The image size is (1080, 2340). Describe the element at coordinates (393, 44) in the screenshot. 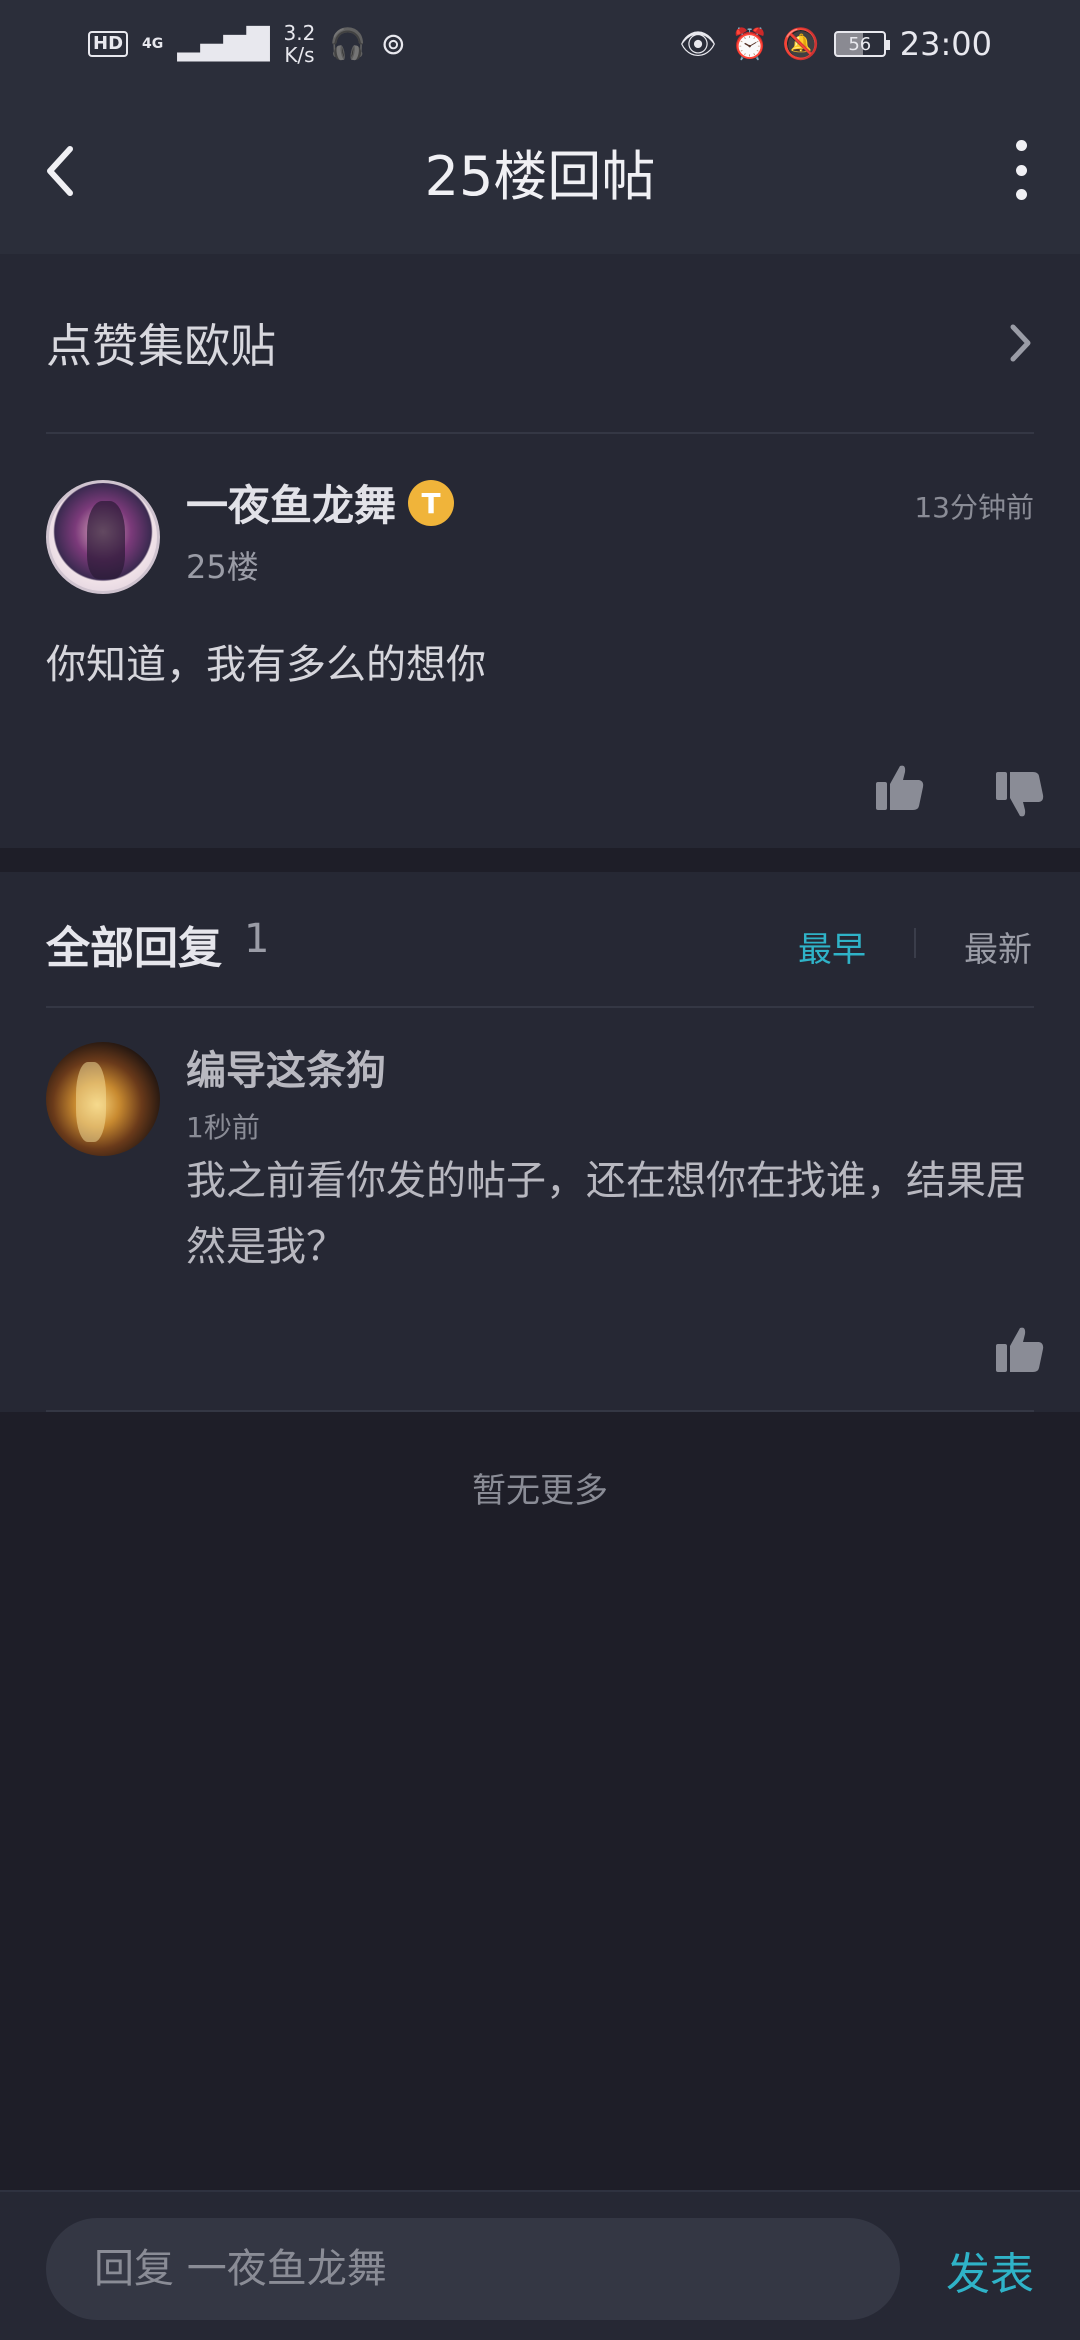

I see `weibo-icon: ⊚` at that location.